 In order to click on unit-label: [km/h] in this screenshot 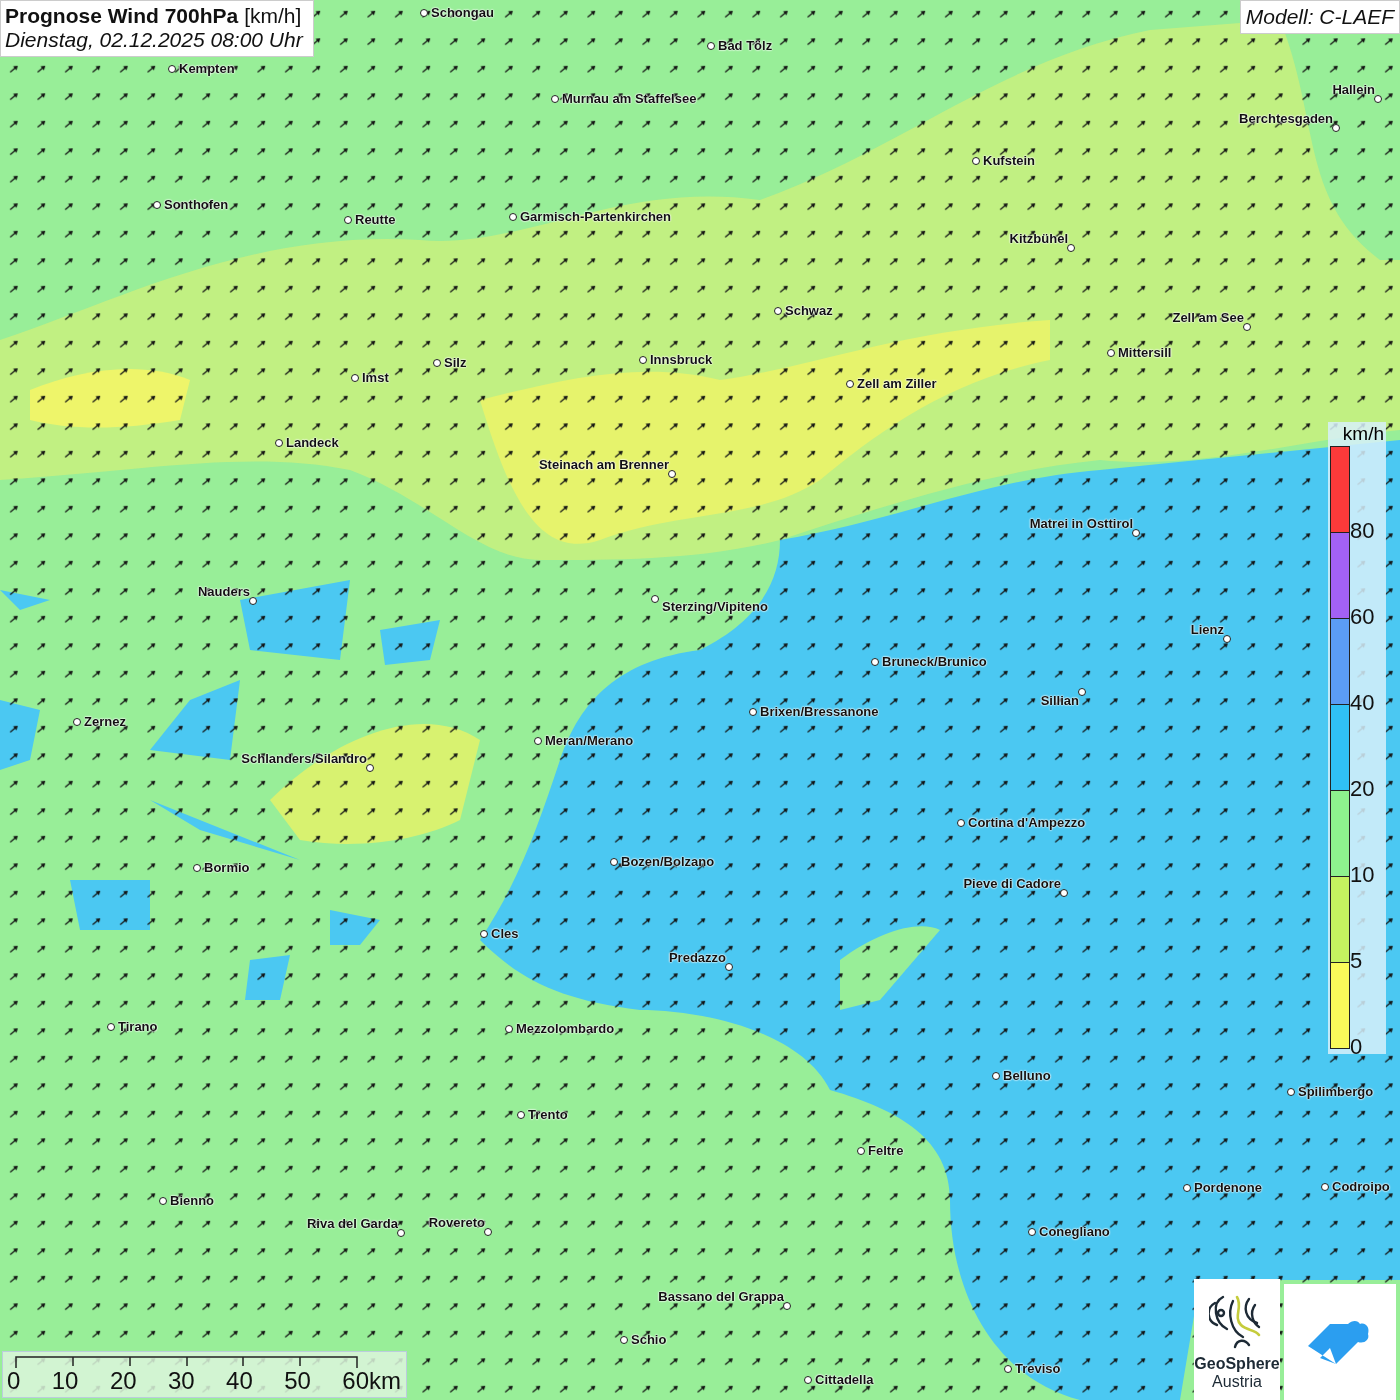, I will do `click(273, 16)`.